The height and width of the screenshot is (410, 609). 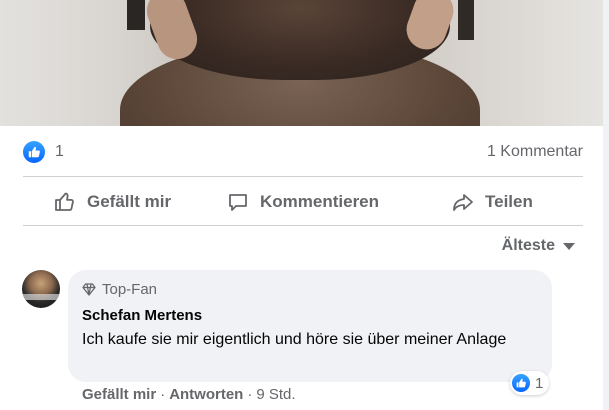 What do you see at coordinates (539, 383) in the screenshot?
I see `comment-reaction-number: 1` at bounding box center [539, 383].